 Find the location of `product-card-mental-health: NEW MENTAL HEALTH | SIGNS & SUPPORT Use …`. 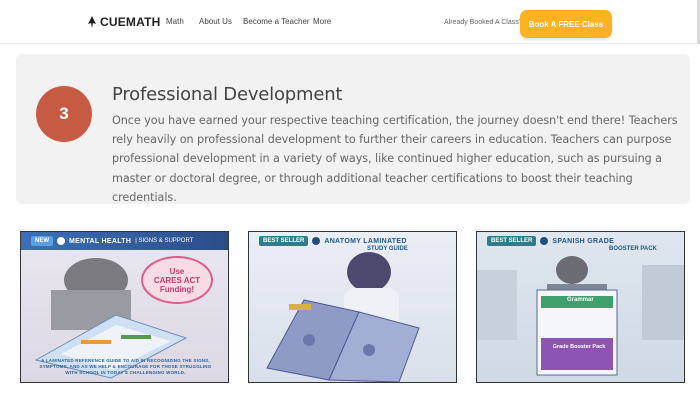

product-card-mental-health: NEW MENTAL HEALTH | SIGNS & SUPPORT Use … is located at coordinates (124, 307).